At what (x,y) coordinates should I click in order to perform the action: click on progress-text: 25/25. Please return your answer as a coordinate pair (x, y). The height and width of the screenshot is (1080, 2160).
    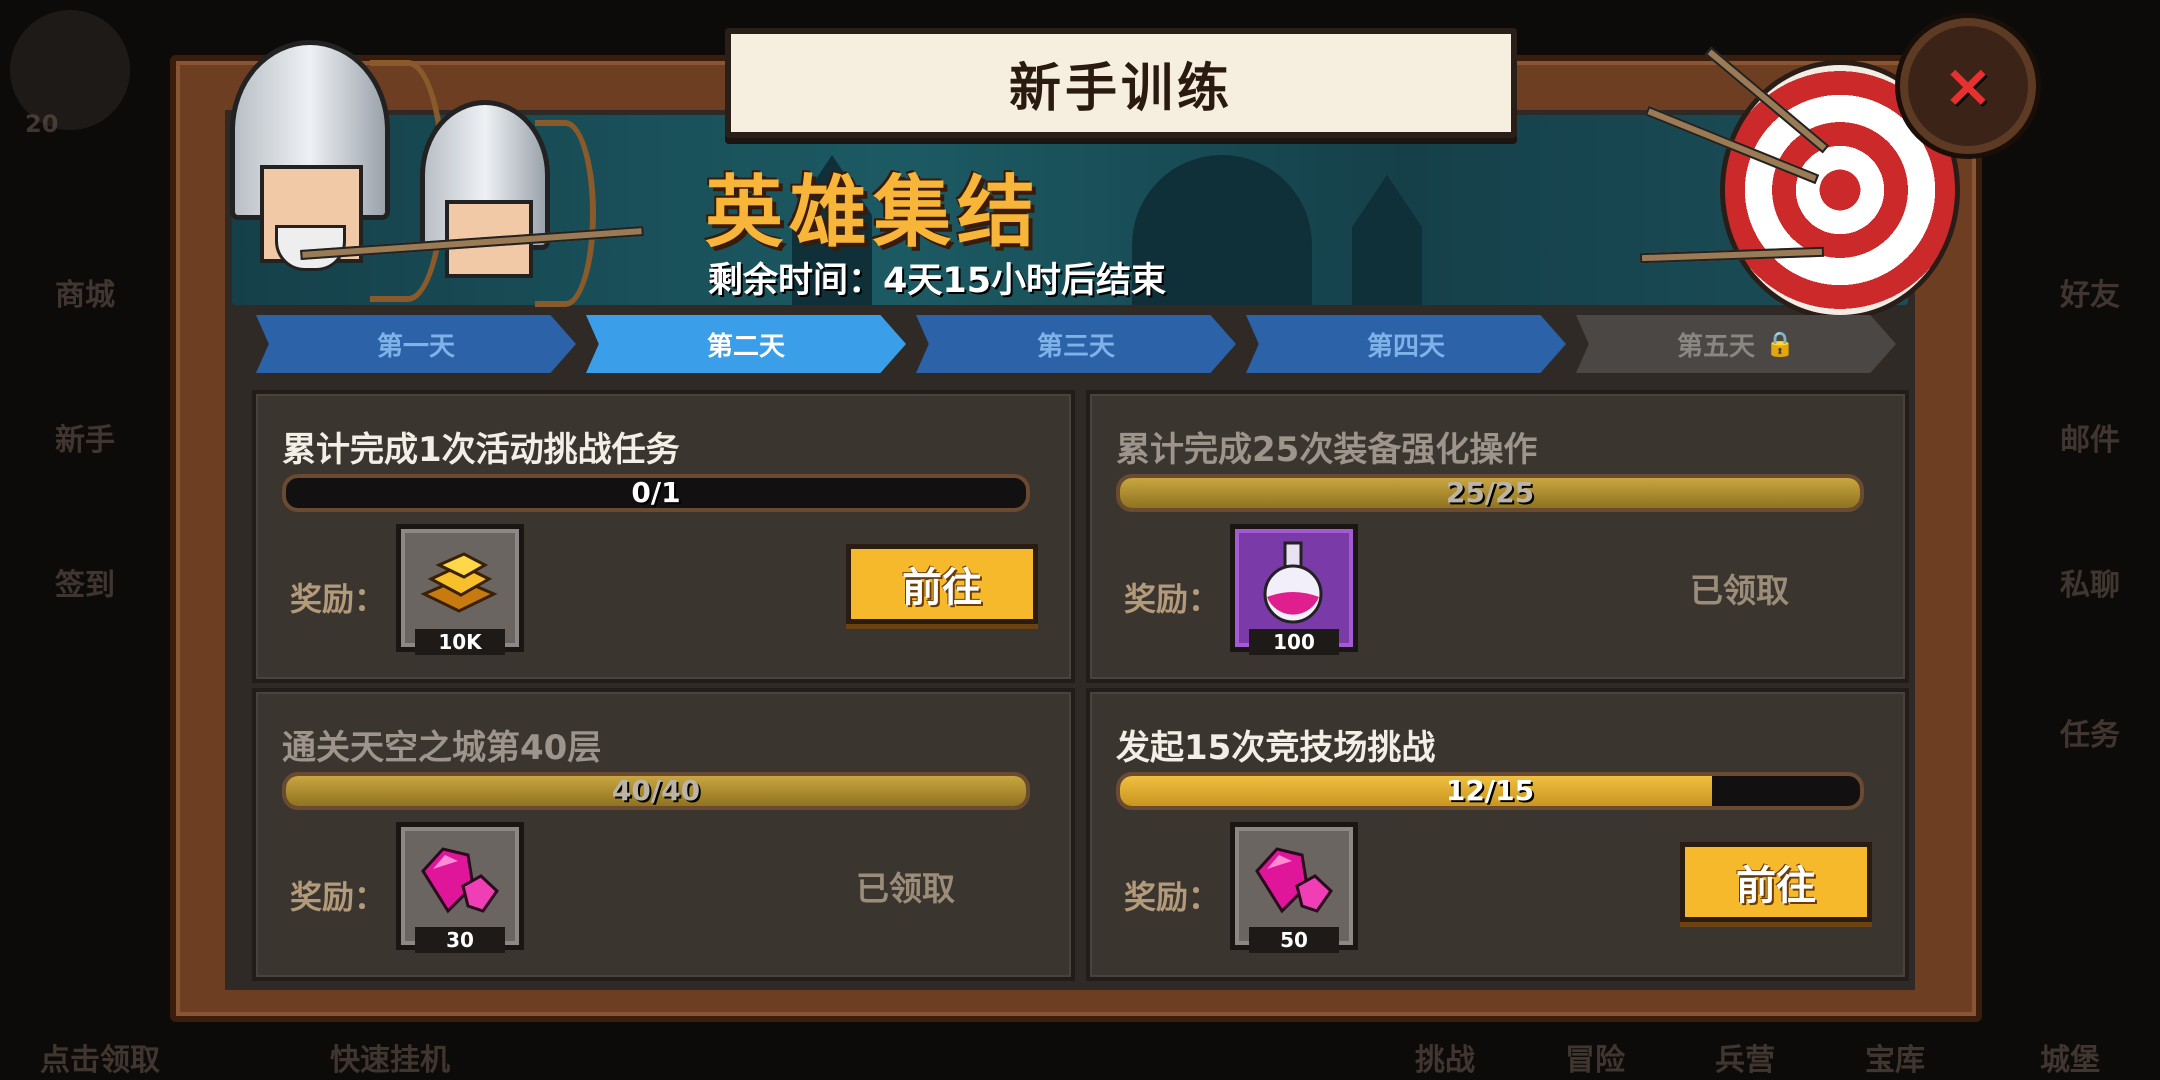
    Looking at the image, I should click on (1490, 492).